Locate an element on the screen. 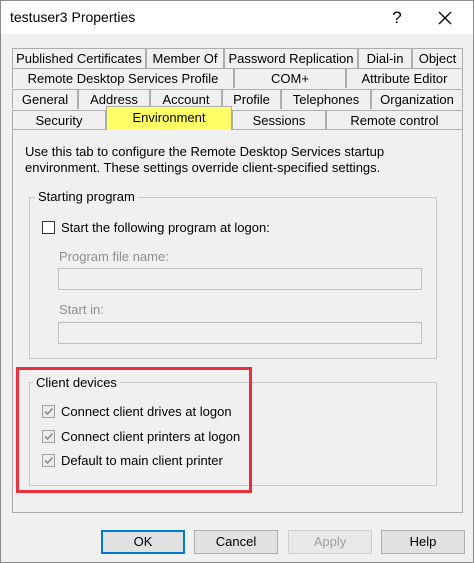 Image resolution: width=474 pixels, height=563 pixels. tab-security: Security is located at coordinates (59, 120).